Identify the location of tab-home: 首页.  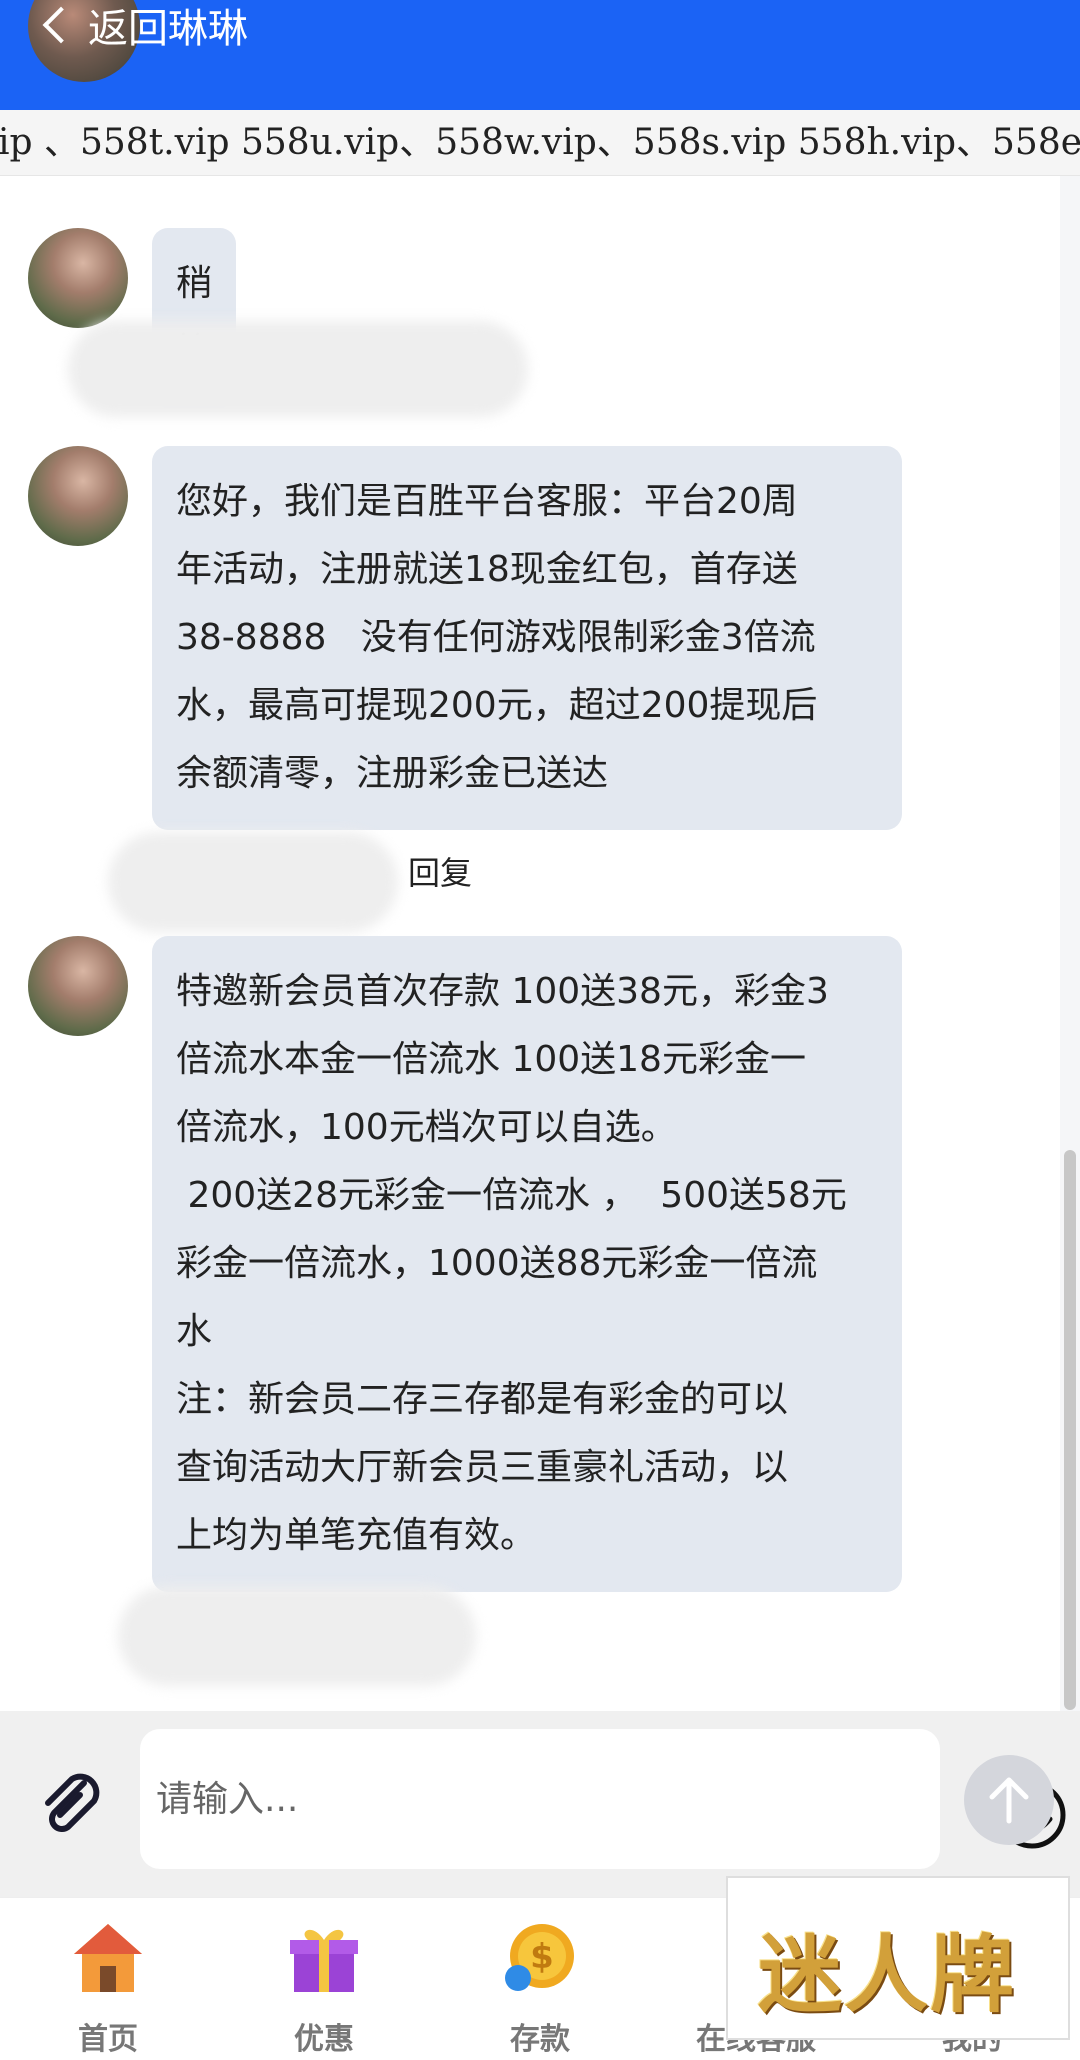
(108, 1988).